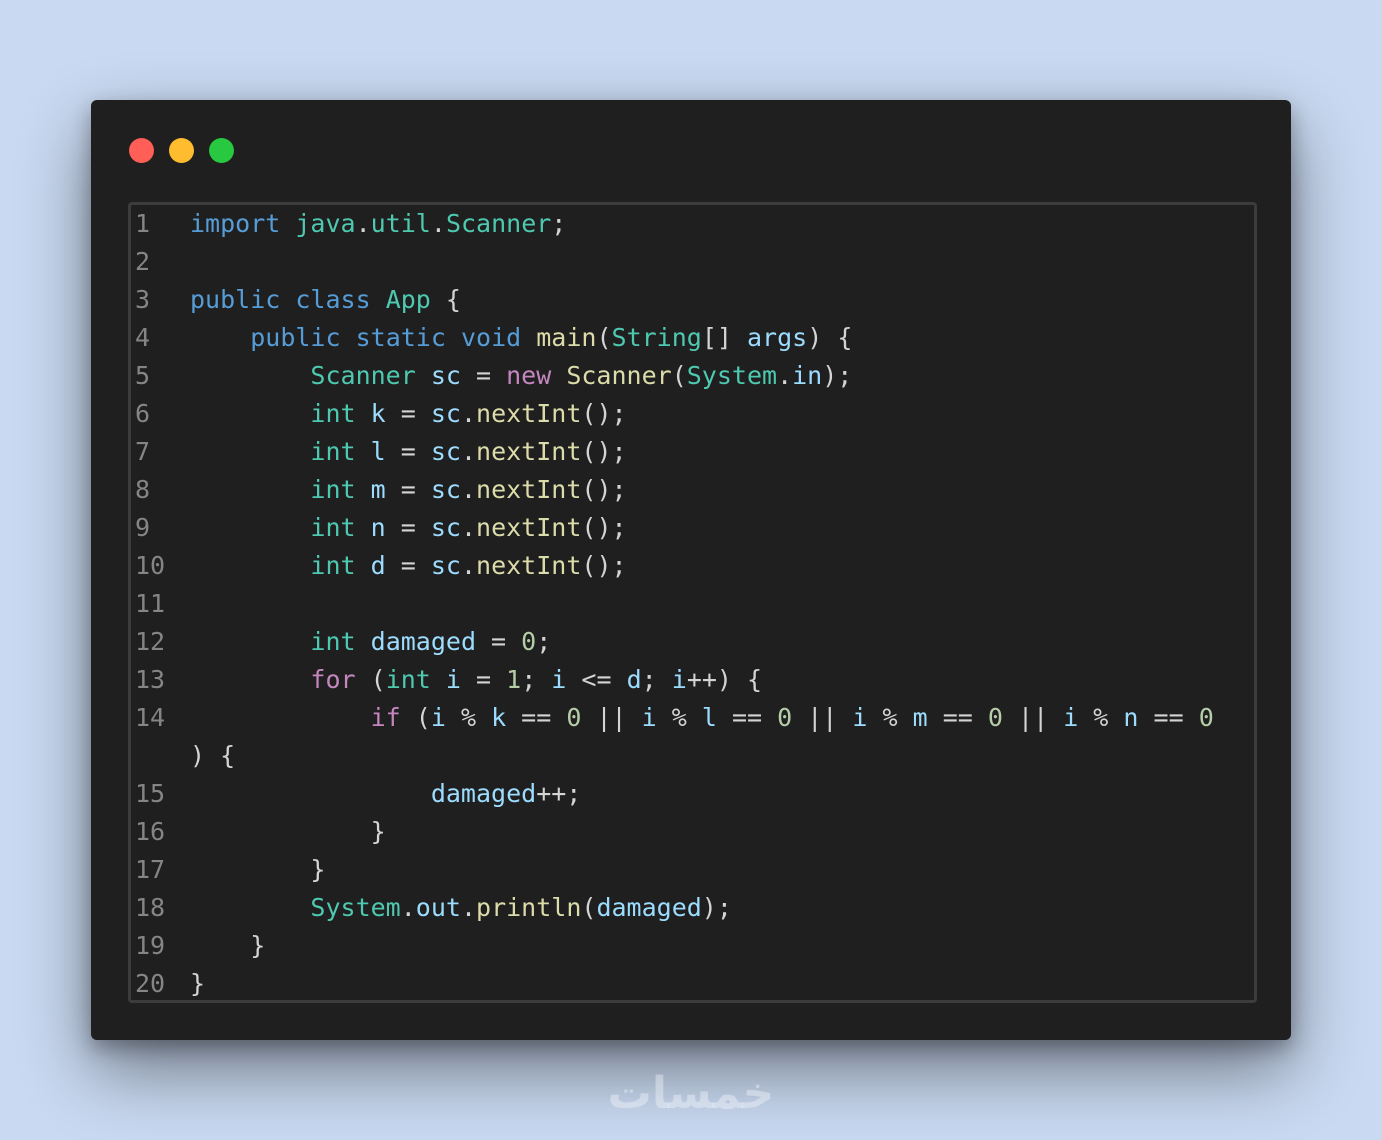 The width and height of the screenshot is (1382, 1140). Describe the element at coordinates (692, 642) in the screenshot. I see `code-line: 12 int damaged = 0;` at that location.